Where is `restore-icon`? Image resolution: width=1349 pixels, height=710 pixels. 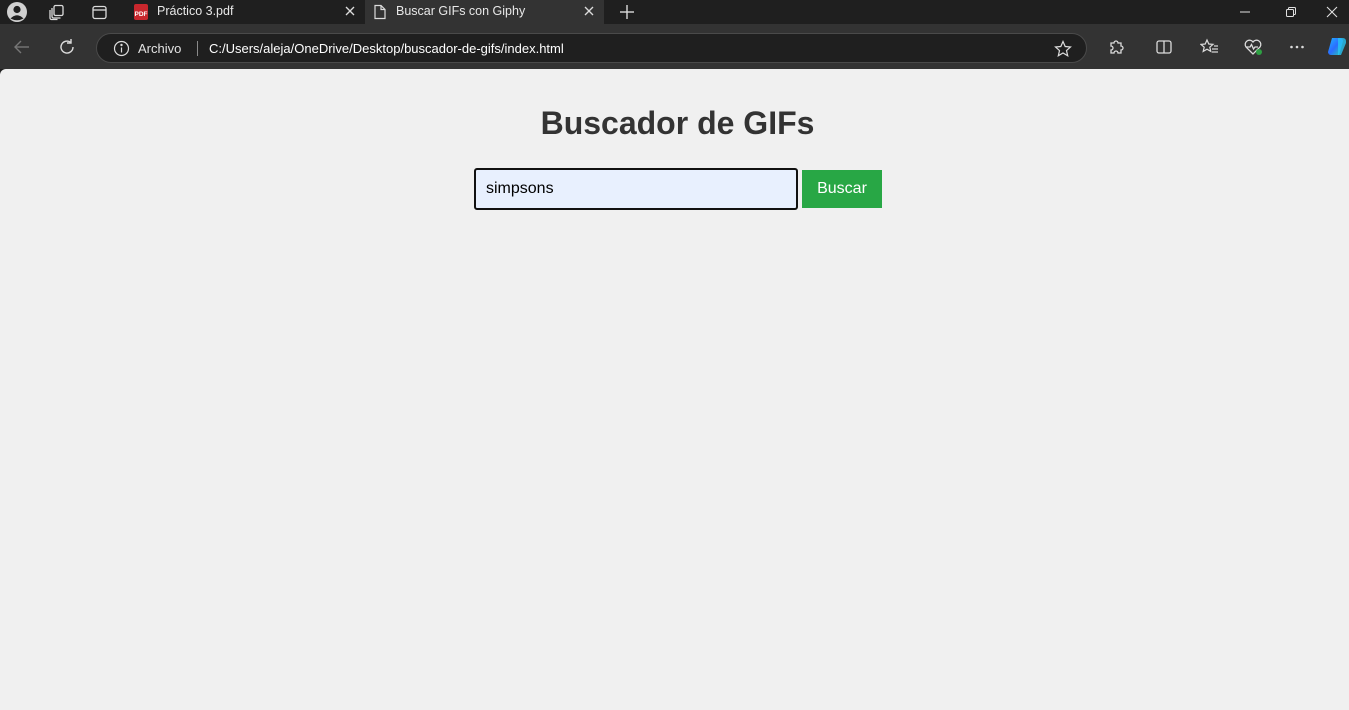 restore-icon is located at coordinates (1291, 12).